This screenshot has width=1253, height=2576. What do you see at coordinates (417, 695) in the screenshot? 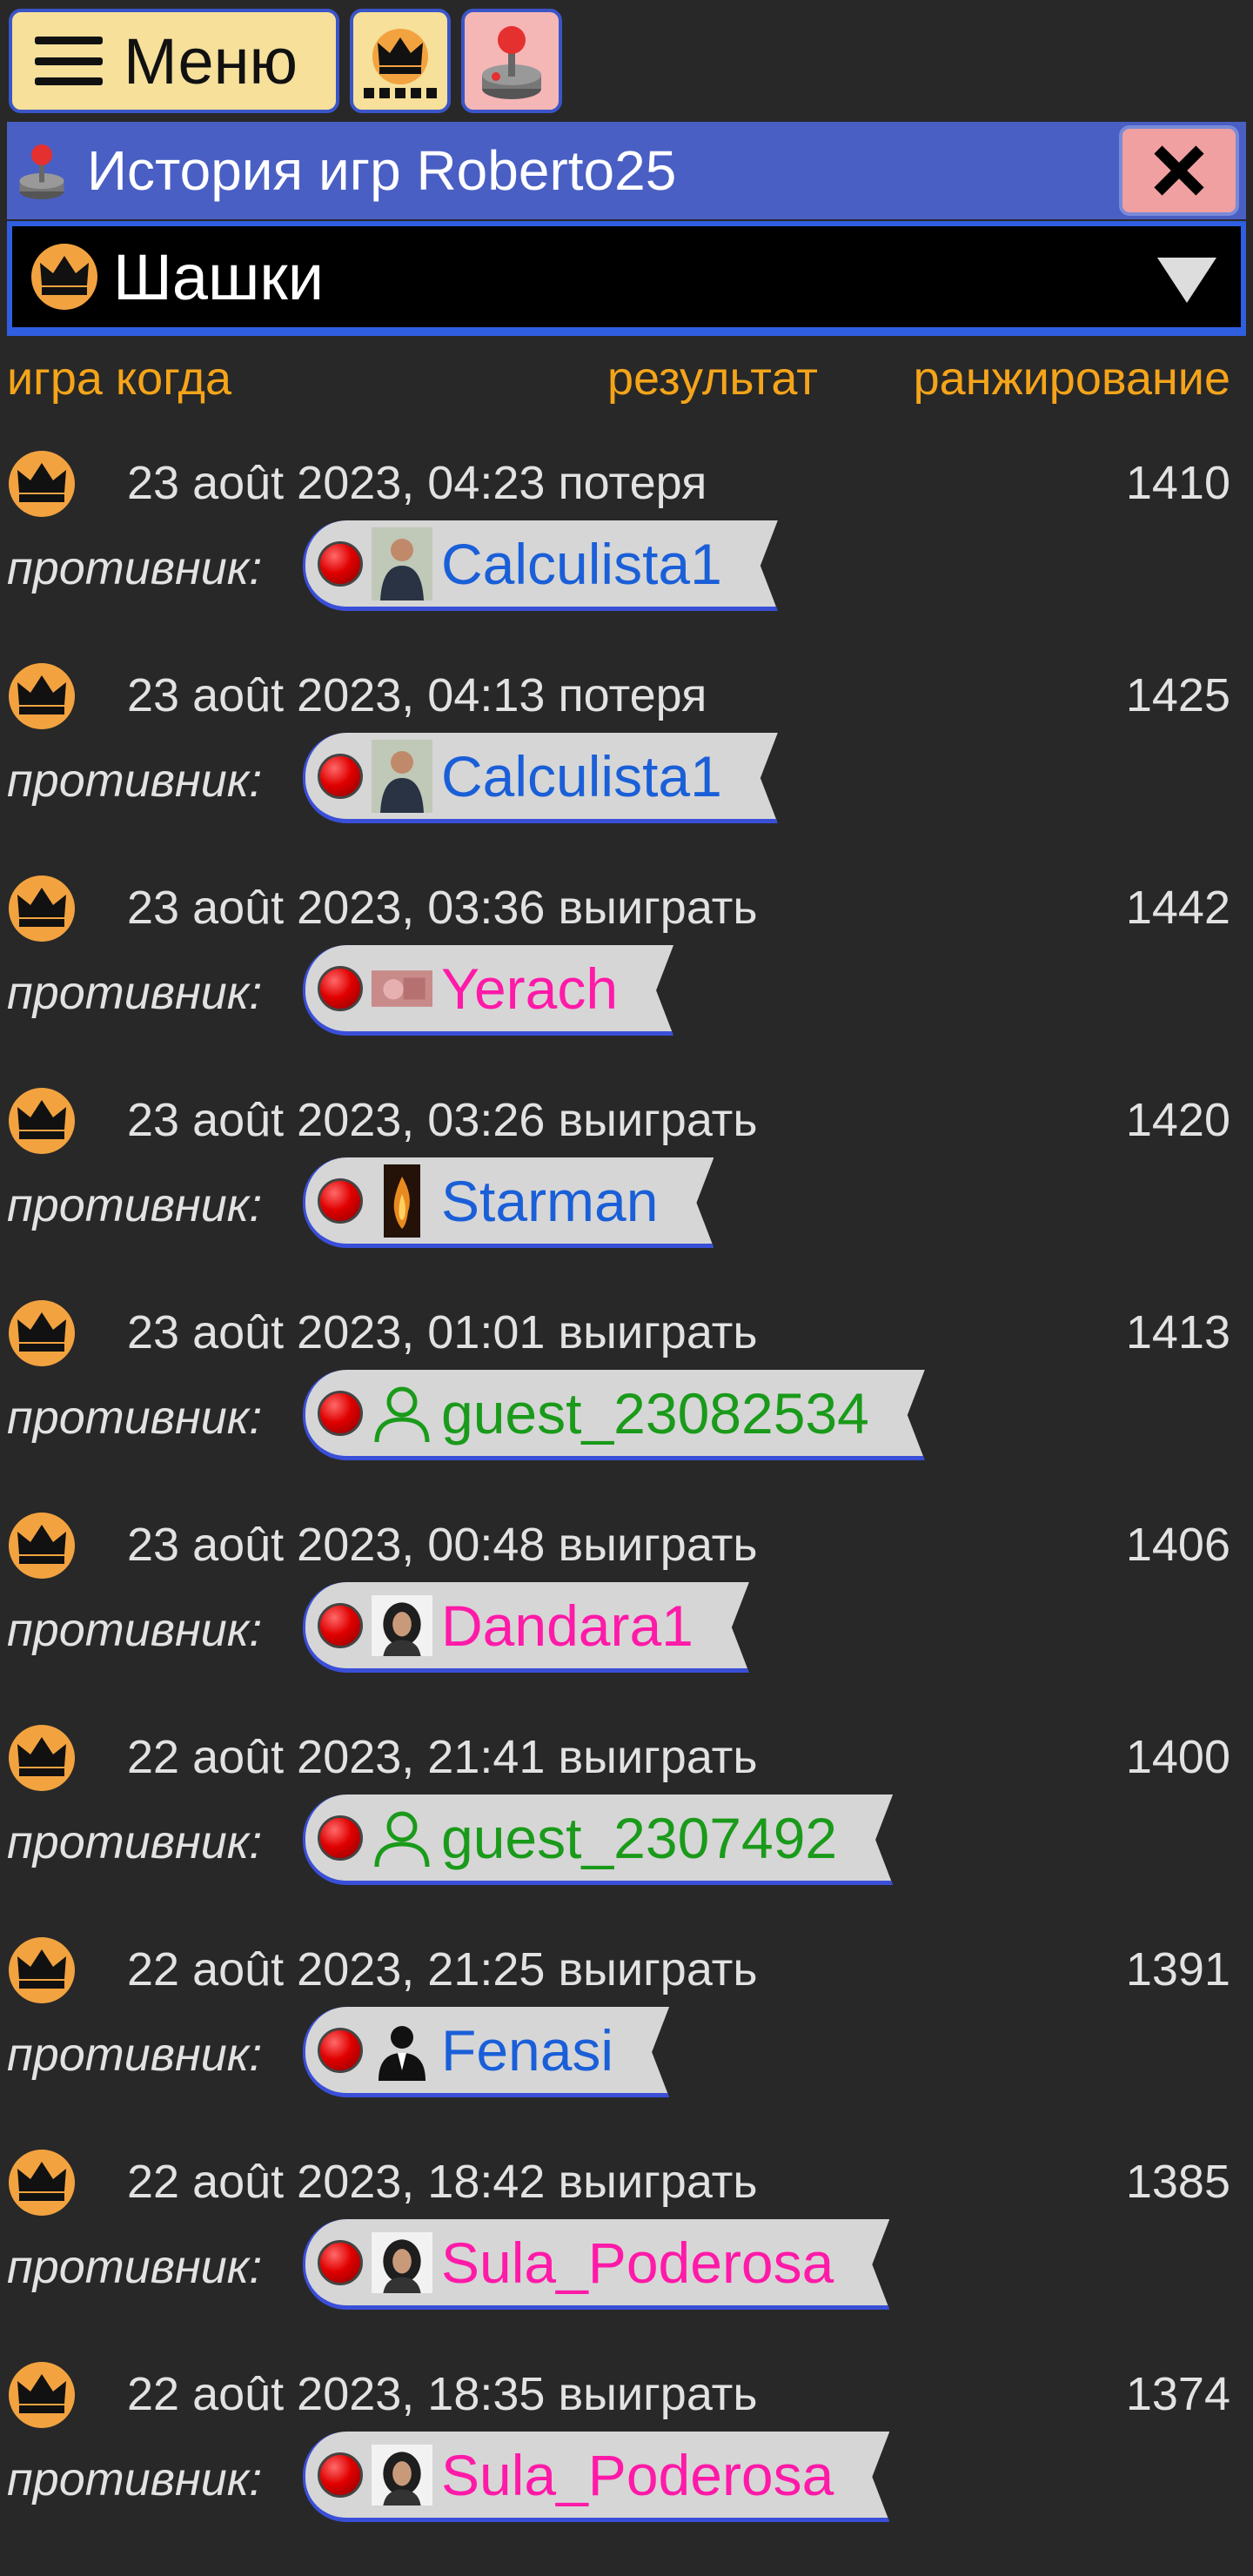
I see `game-when-result: 23 août 2023, 04:13 потеря` at bounding box center [417, 695].